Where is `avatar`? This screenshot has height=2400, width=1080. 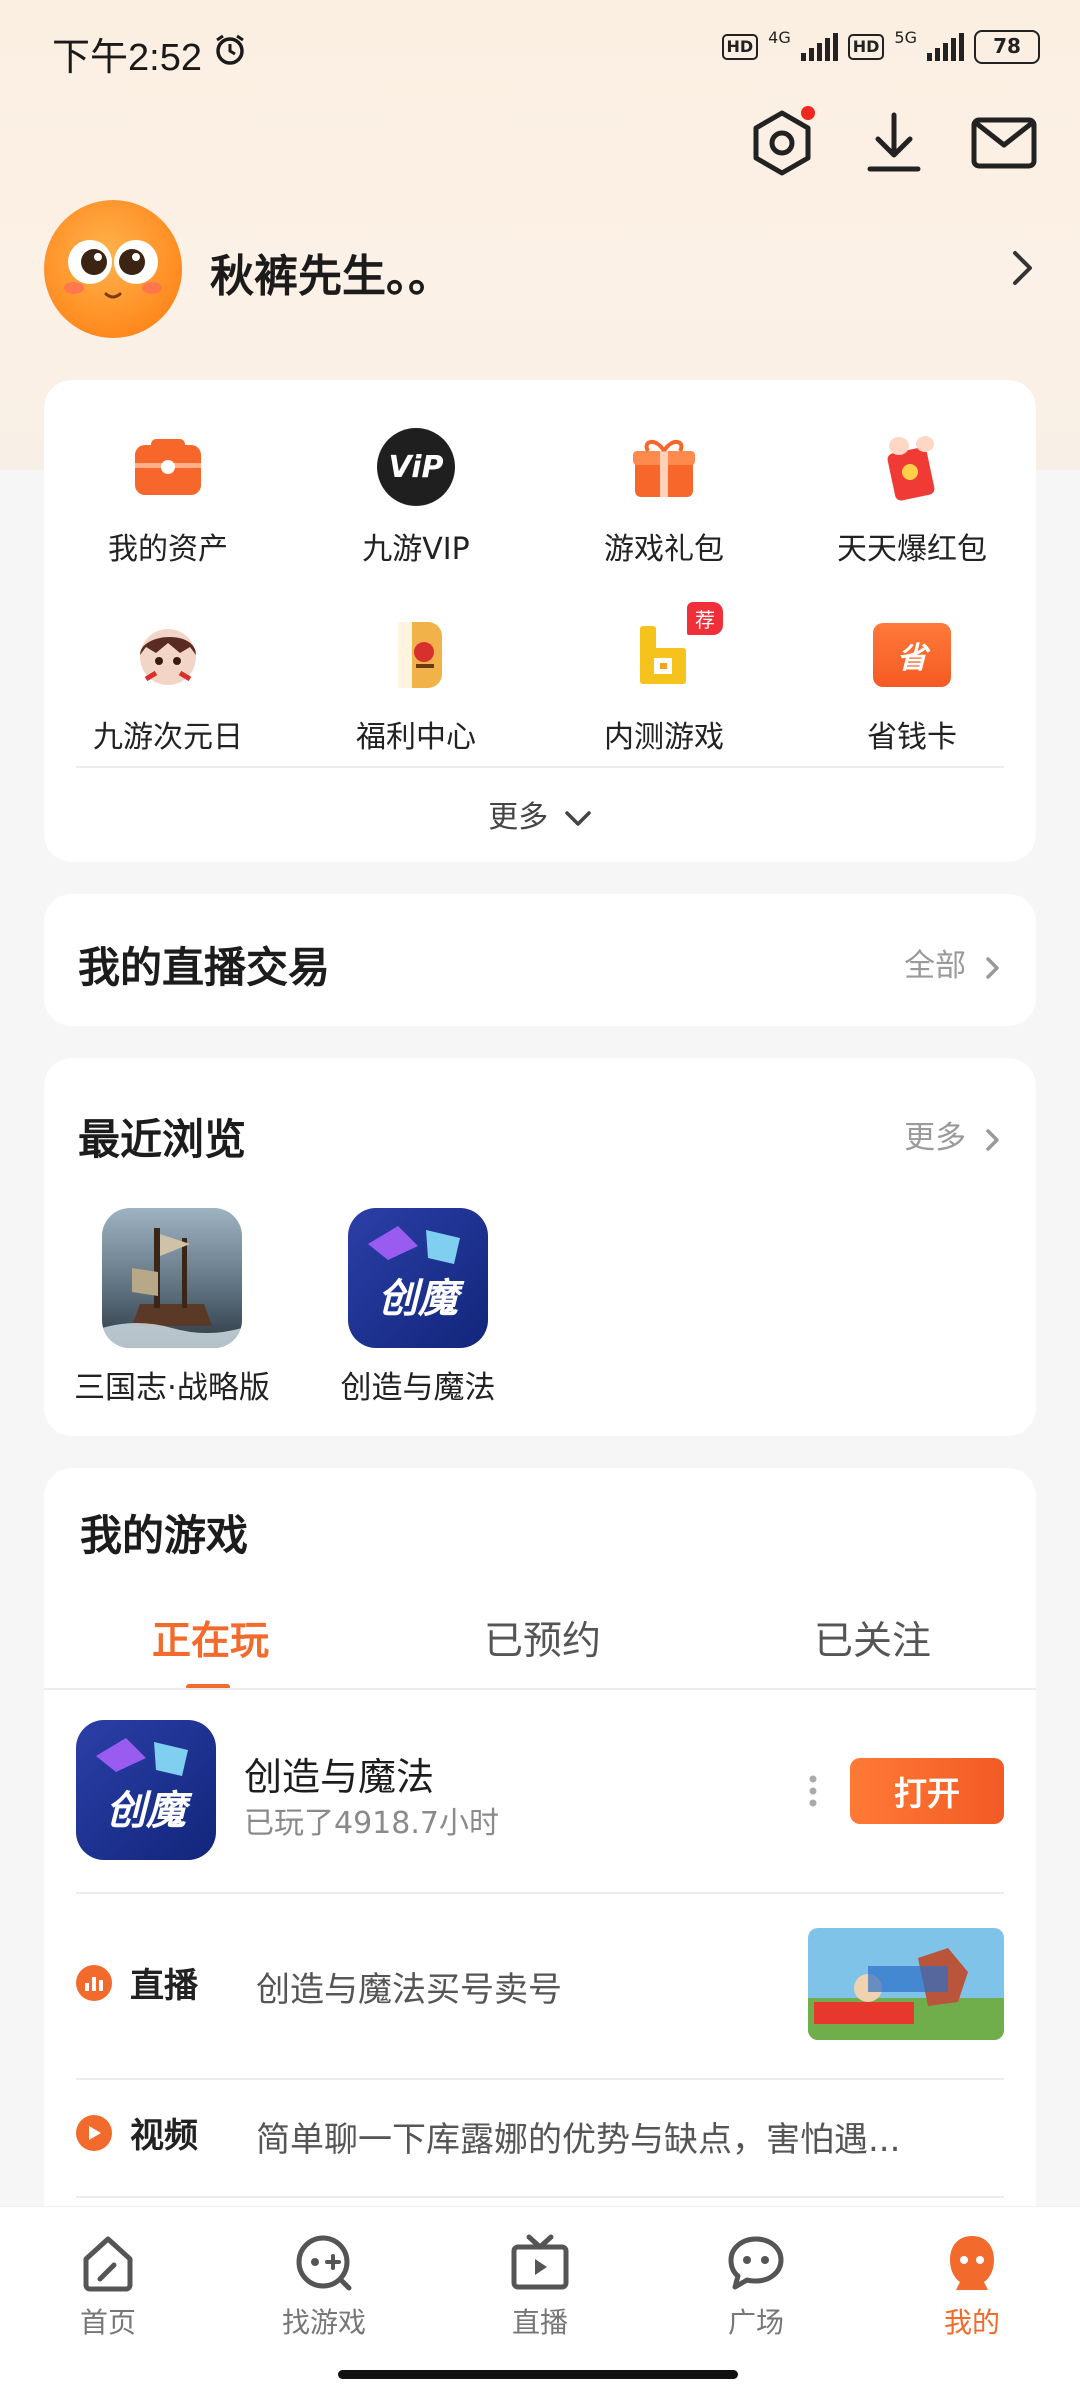
avatar is located at coordinates (113, 269).